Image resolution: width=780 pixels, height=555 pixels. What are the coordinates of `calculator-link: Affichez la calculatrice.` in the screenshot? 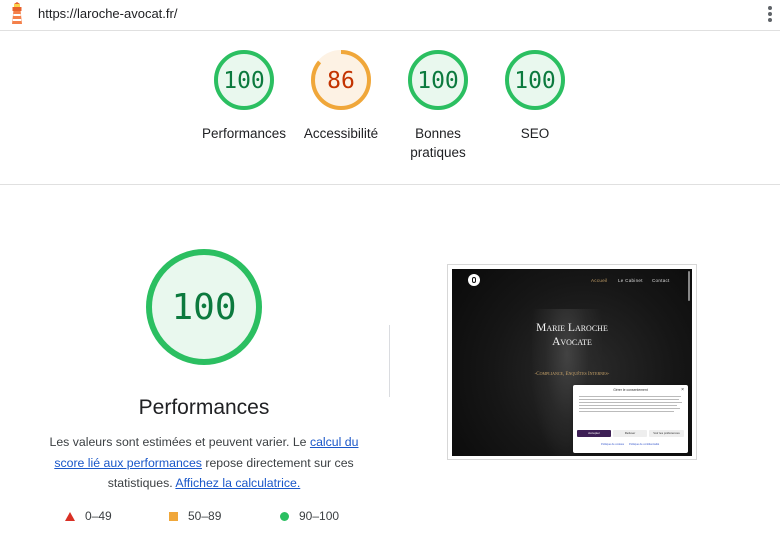 It's located at (237, 483).